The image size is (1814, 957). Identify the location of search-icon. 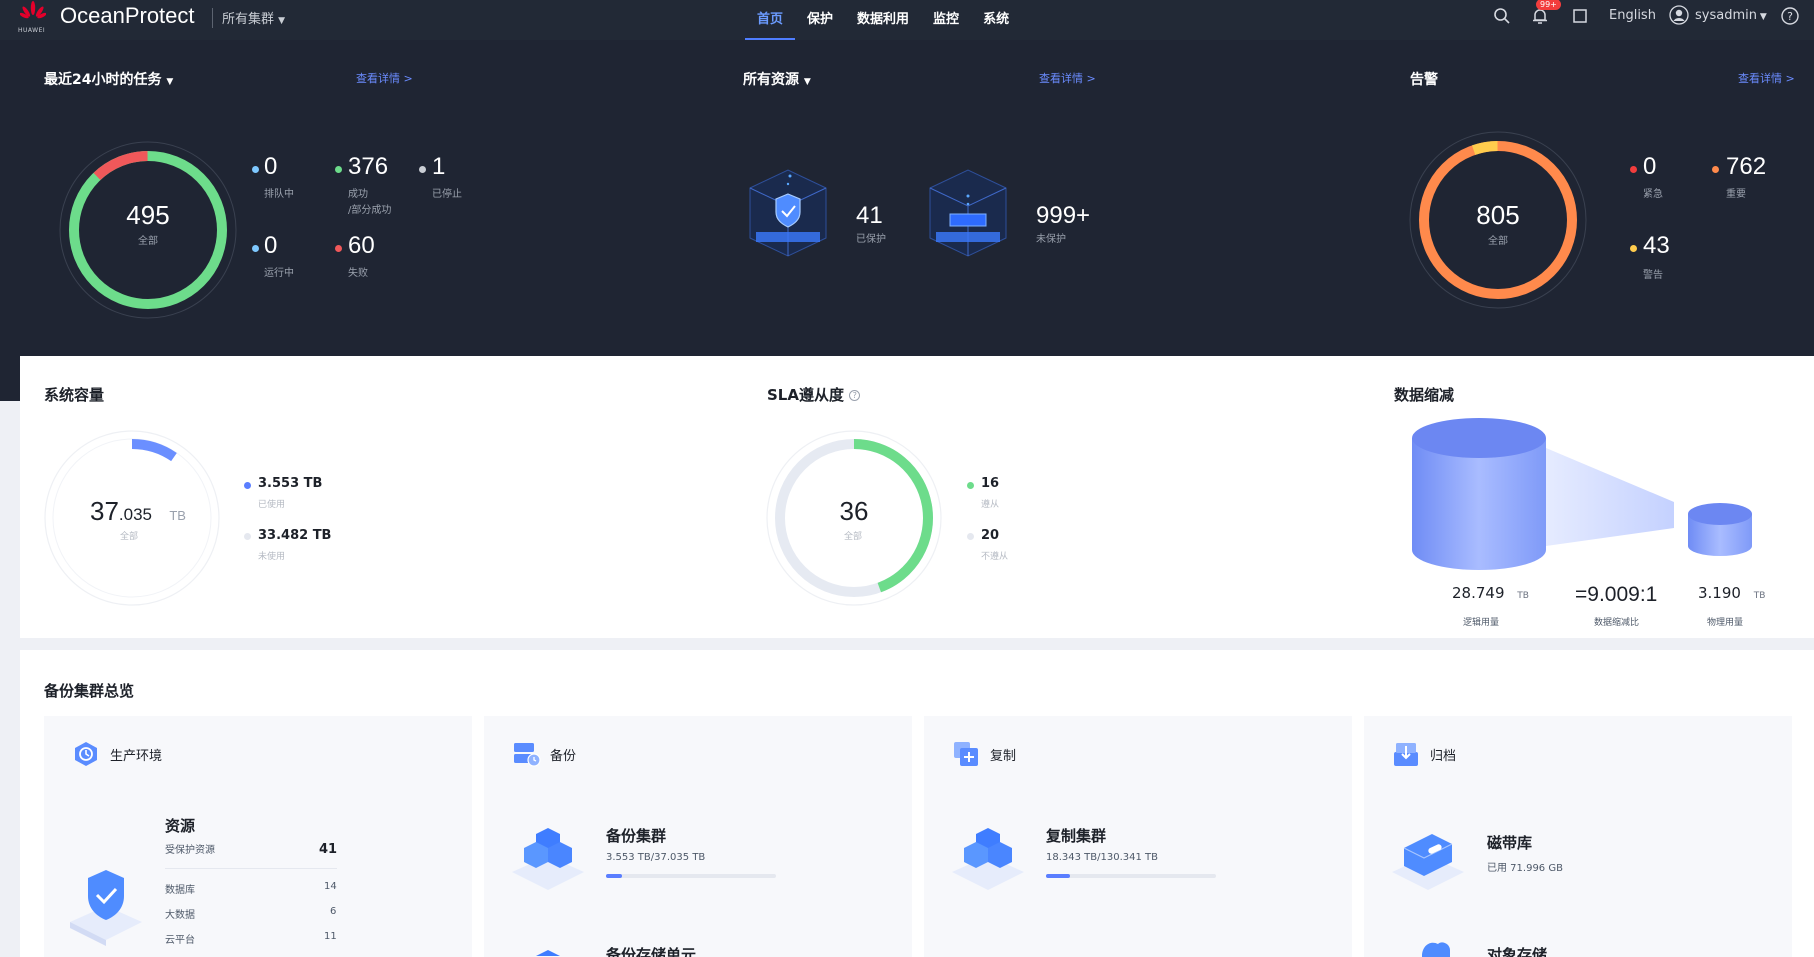
(1502, 16).